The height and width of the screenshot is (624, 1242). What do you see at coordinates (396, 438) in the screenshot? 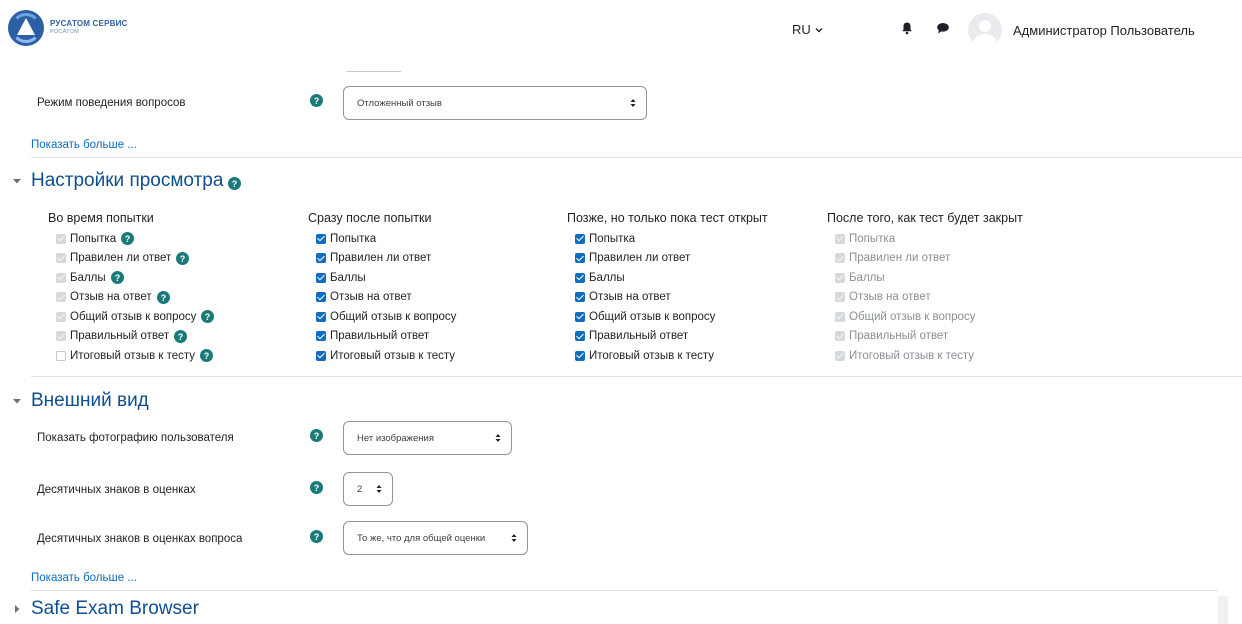
I see `show-photo-select-value: Нет изображения` at bounding box center [396, 438].